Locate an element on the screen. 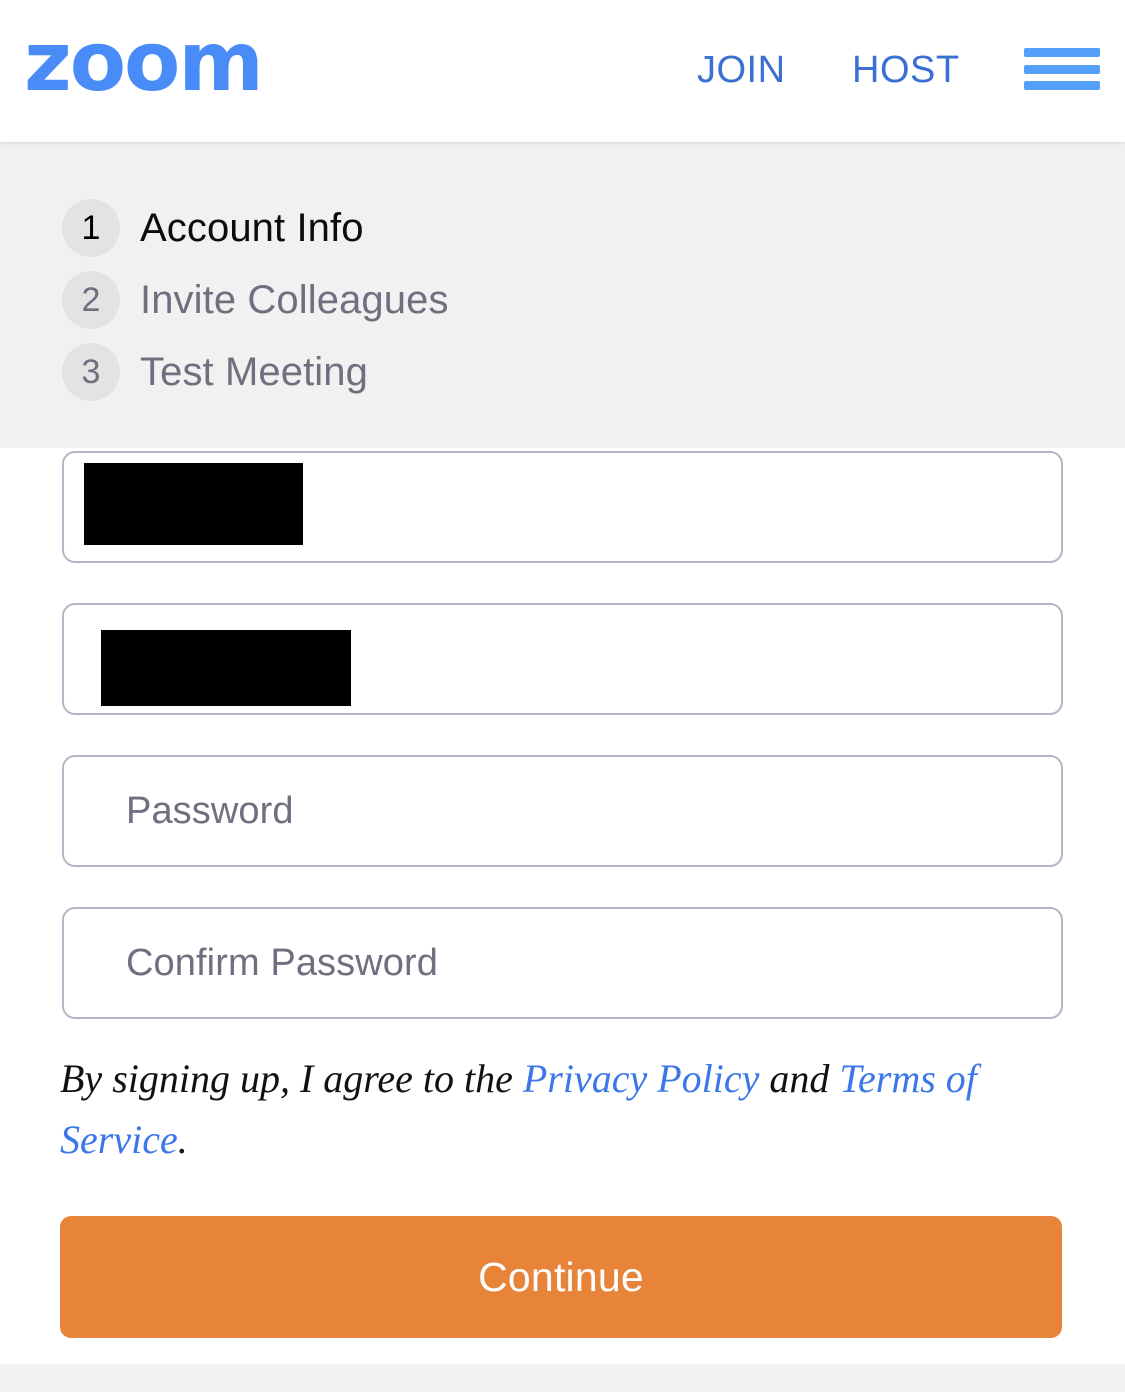 Image resolution: width=1125 pixels, height=1392 pixels. first-name-field is located at coordinates (562, 507).